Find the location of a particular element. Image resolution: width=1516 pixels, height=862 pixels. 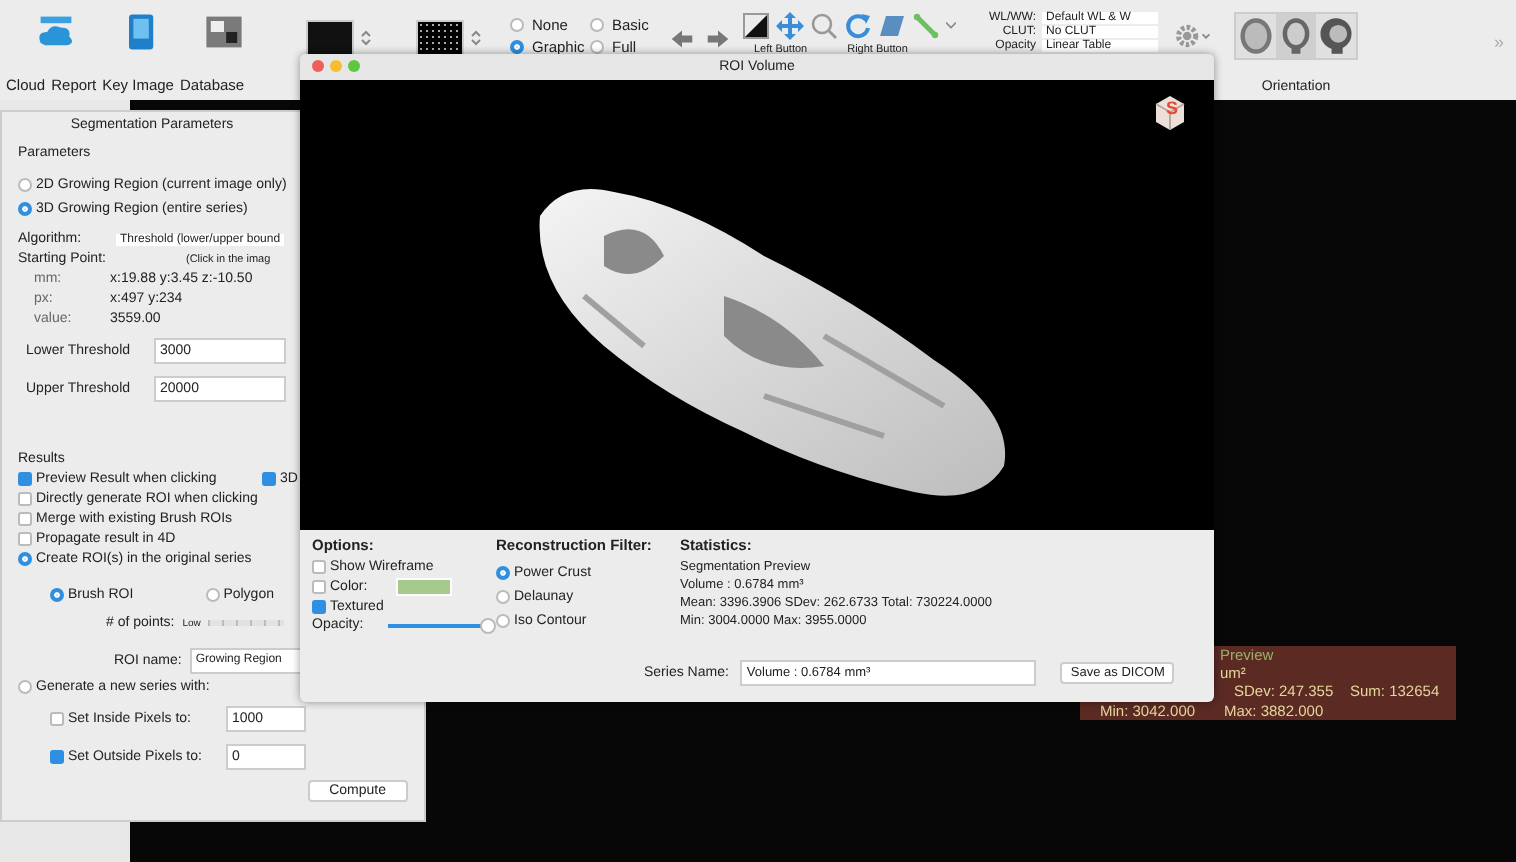

forward-arrow-icon is located at coordinates (718, 39).